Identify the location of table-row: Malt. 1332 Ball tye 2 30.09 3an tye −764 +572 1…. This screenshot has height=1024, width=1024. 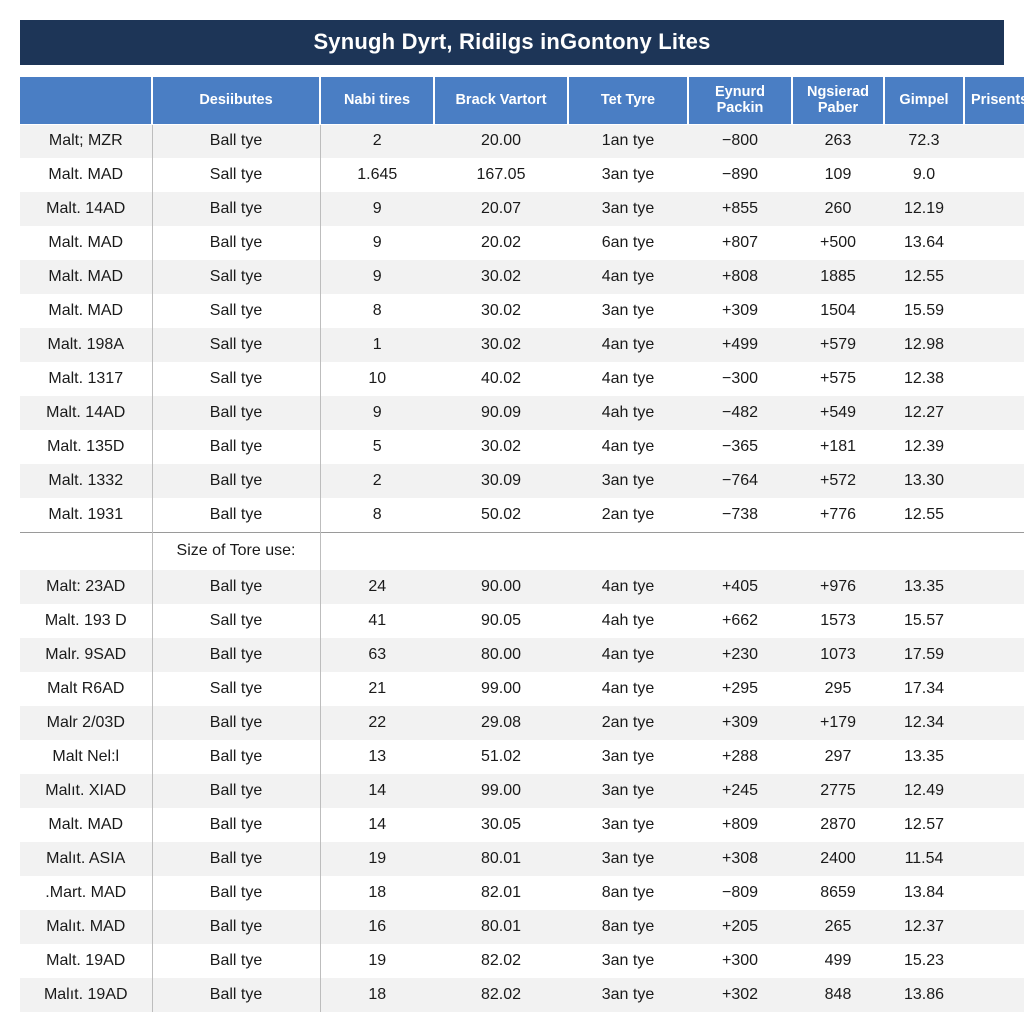
(522, 481).